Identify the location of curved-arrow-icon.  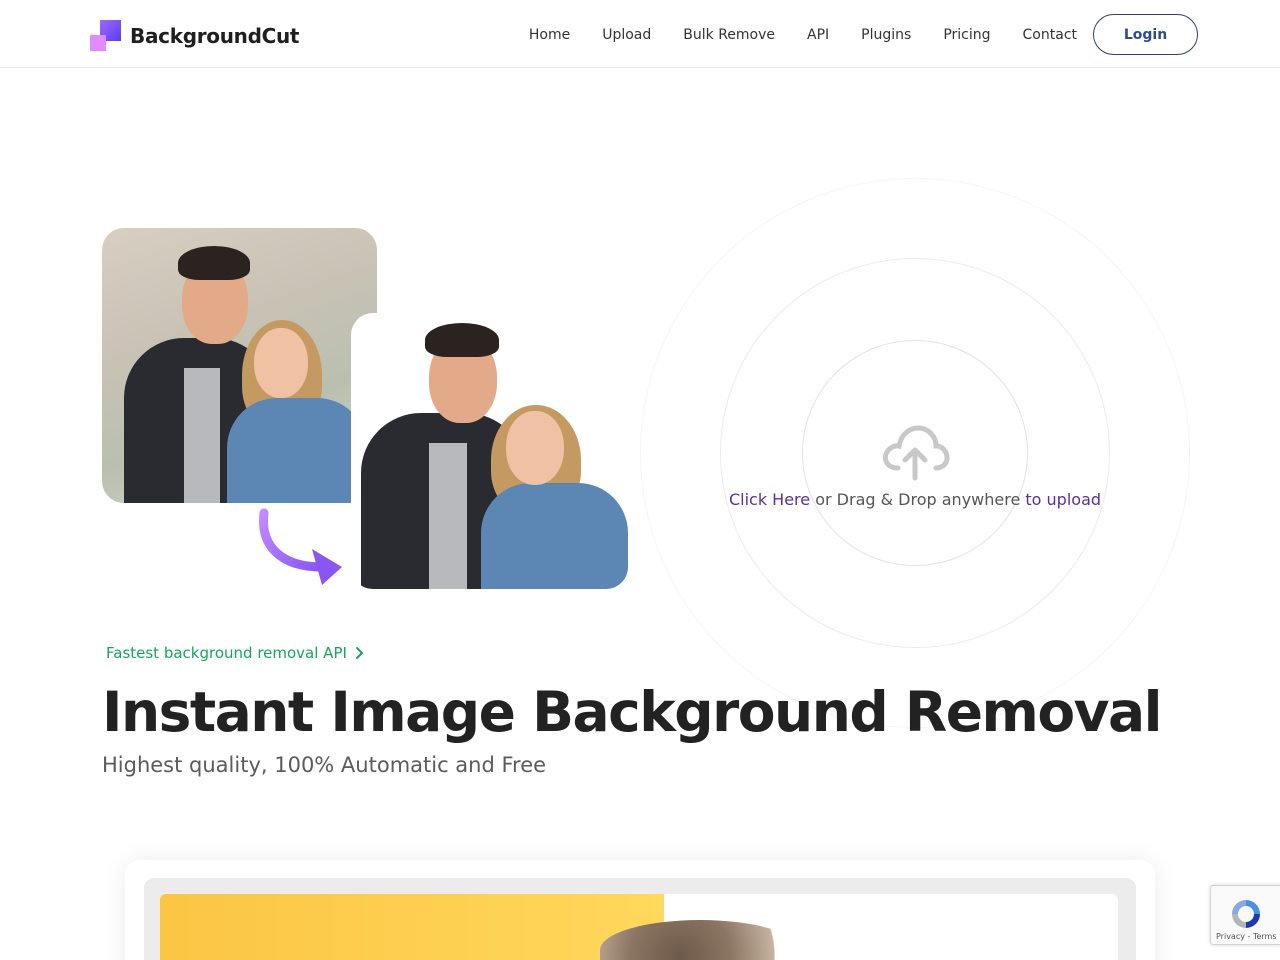
(300, 546).